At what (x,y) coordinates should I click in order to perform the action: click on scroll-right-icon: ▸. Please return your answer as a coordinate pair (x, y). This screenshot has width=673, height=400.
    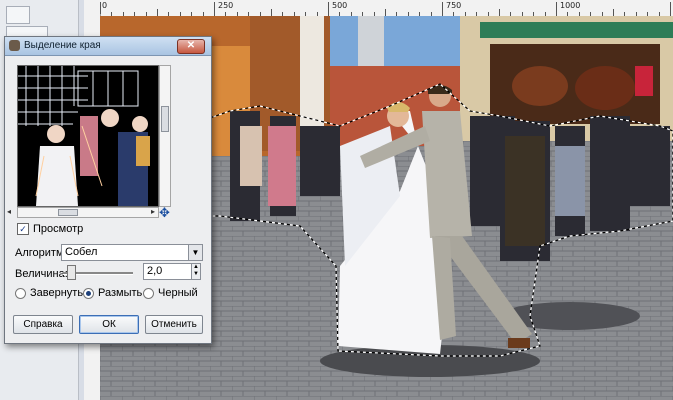
    Looking at the image, I should click on (153, 211).